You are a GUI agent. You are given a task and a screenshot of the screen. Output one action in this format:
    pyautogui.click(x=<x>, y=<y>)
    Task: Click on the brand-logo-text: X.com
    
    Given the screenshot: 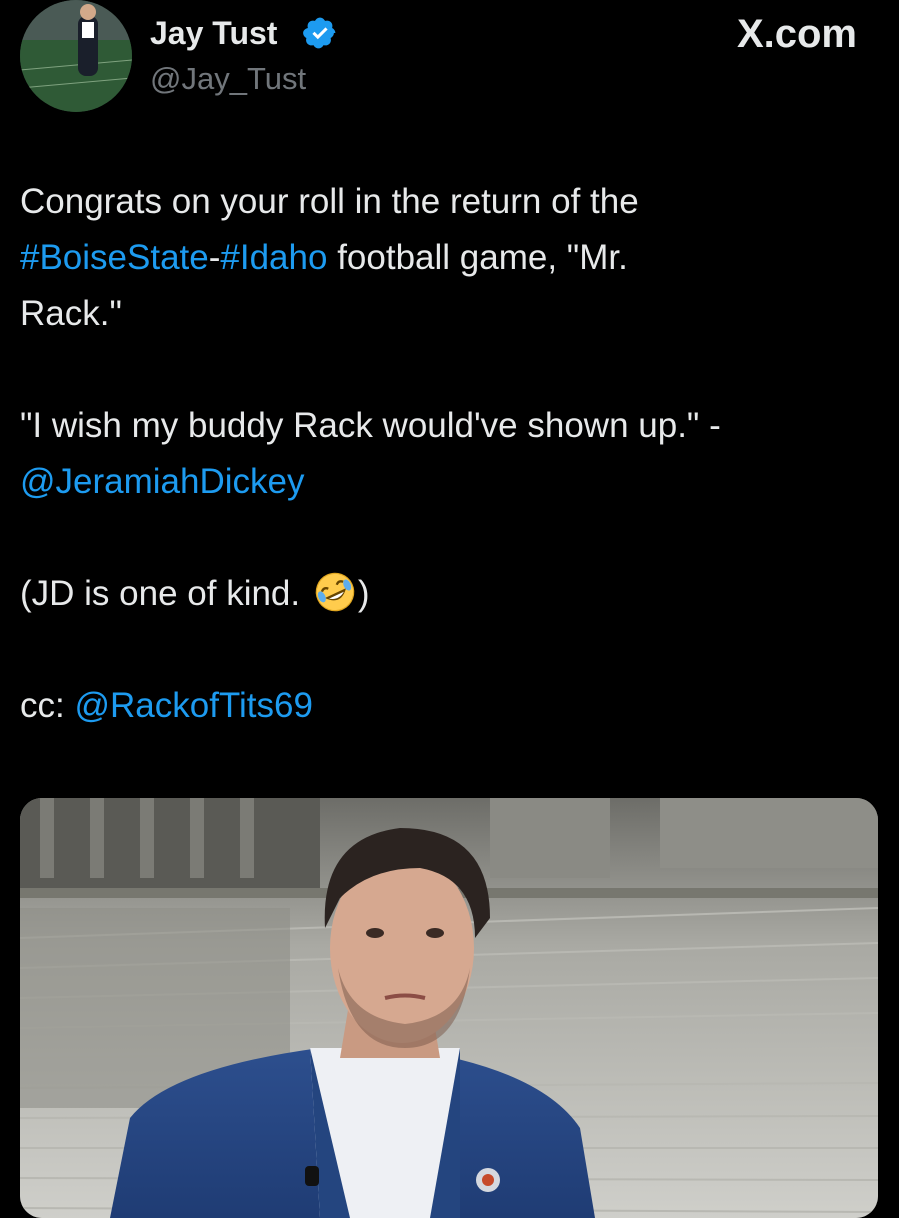 What is the action you would take?
    pyautogui.click(x=796, y=34)
    